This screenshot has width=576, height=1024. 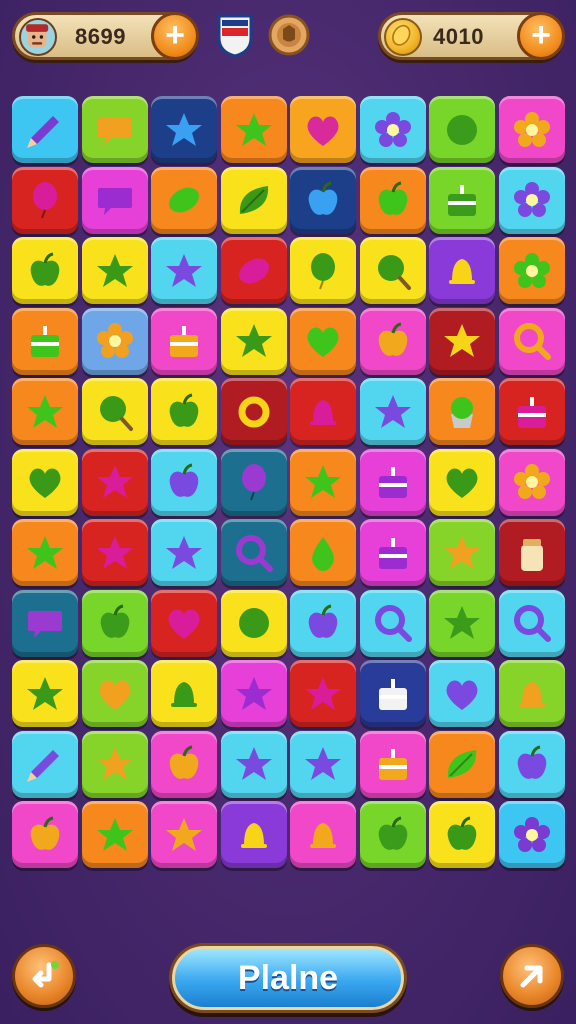 I want to click on tile-orange-lemon, so click(x=184, y=200).